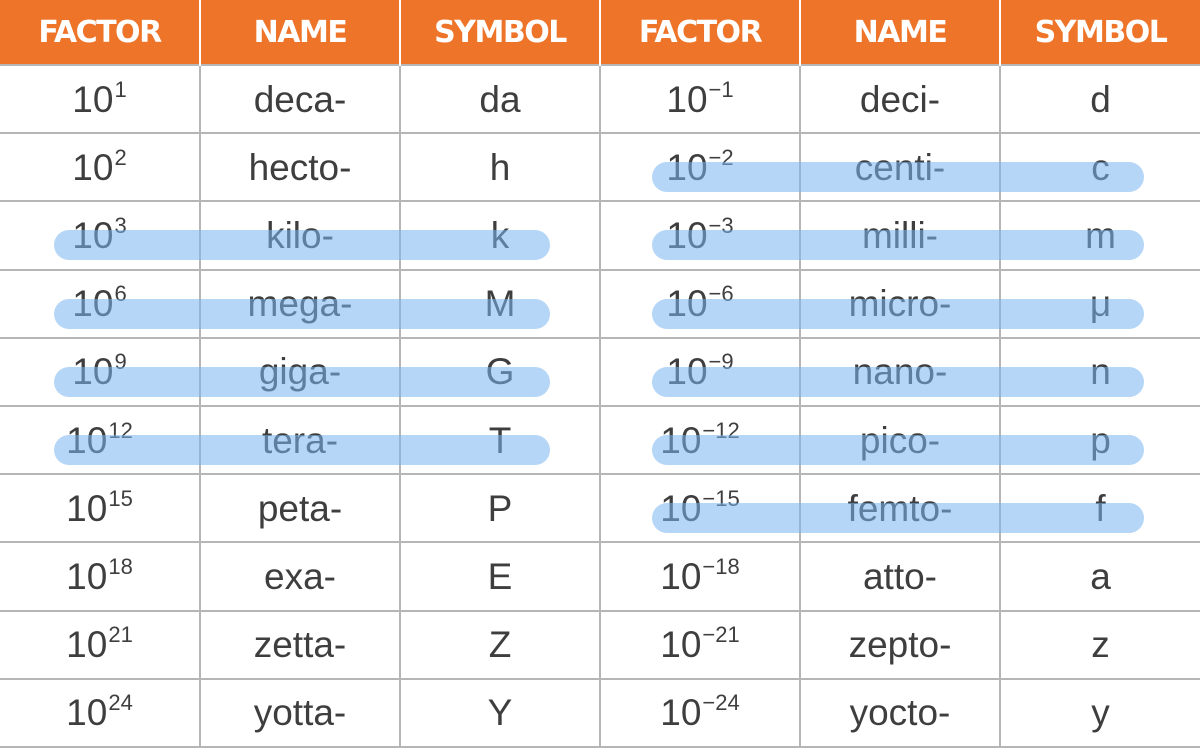 The image size is (1200, 752). What do you see at coordinates (120, 430) in the screenshot?
I see `factor-exponent: 12` at bounding box center [120, 430].